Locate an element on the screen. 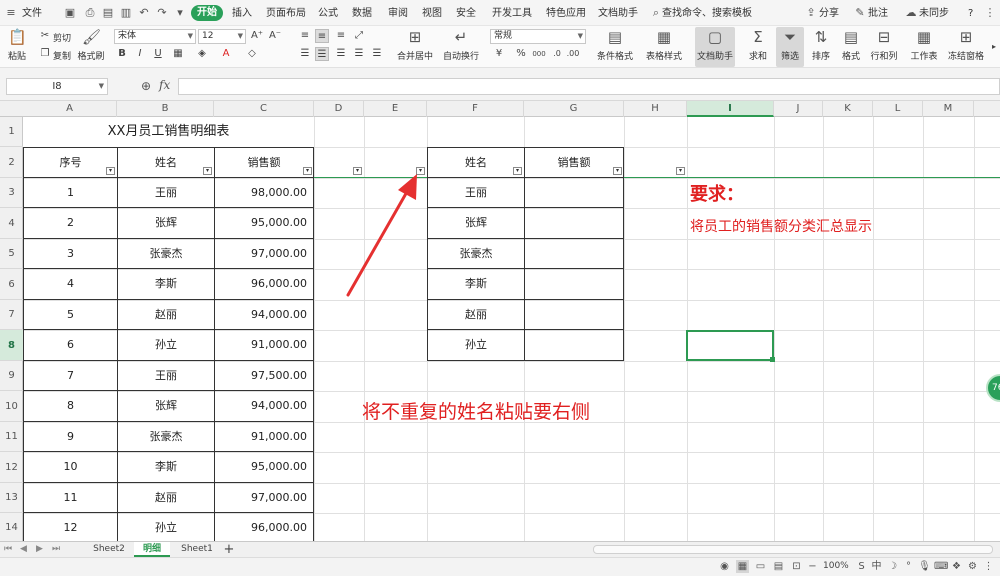  zoom-level: 100% is located at coordinates (836, 566).